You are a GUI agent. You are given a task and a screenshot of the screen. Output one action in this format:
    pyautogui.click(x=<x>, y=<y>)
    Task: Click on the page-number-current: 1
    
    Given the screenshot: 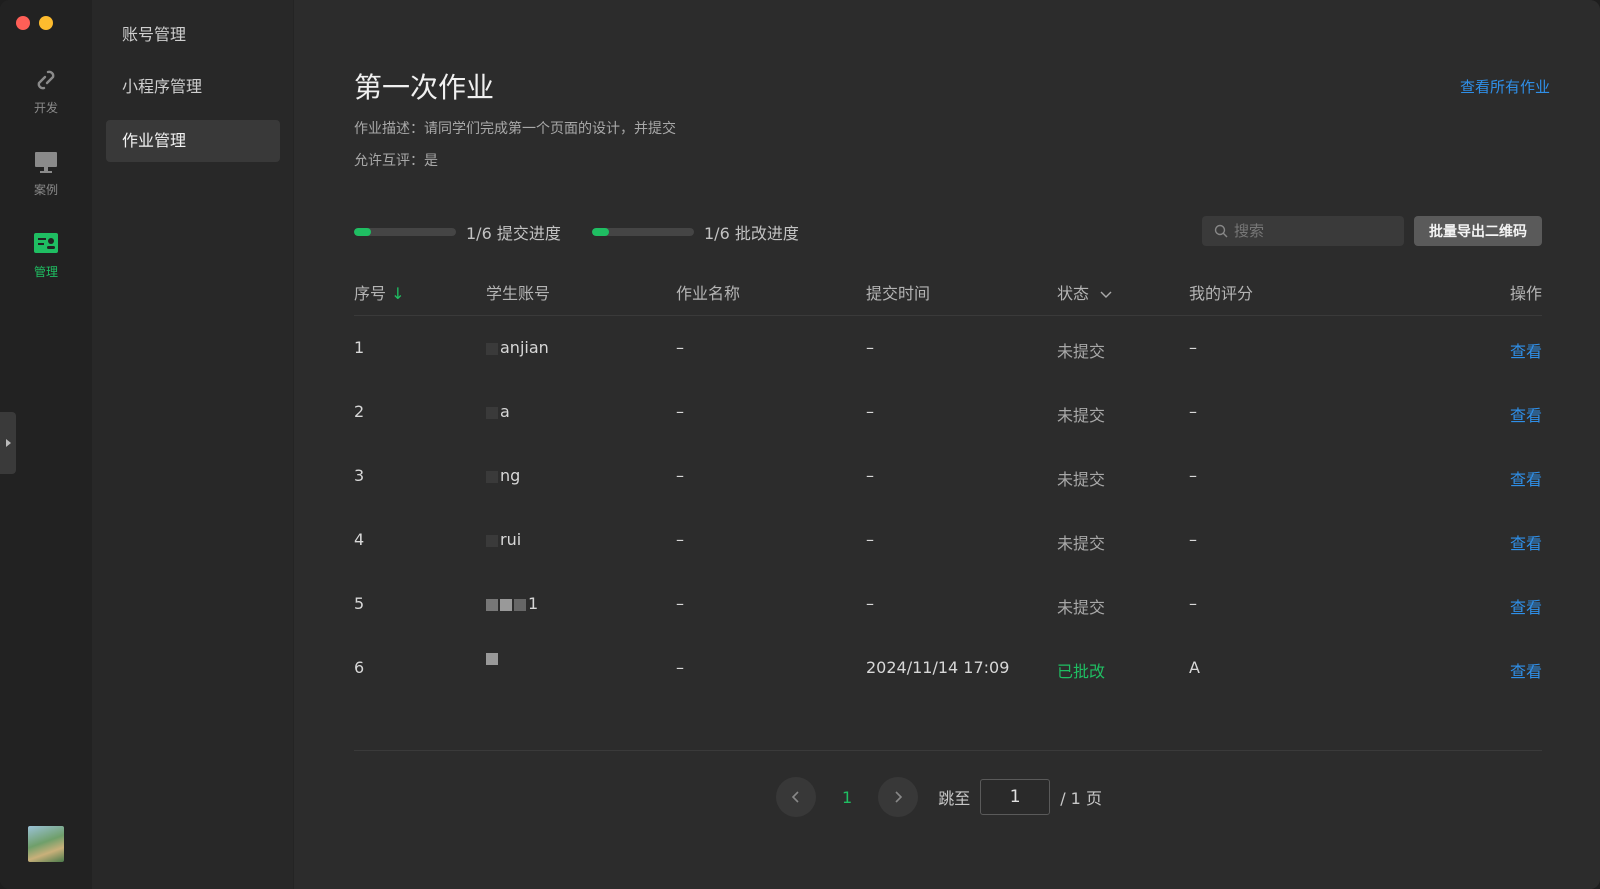 What is the action you would take?
    pyautogui.click(x=847, y=797)
    